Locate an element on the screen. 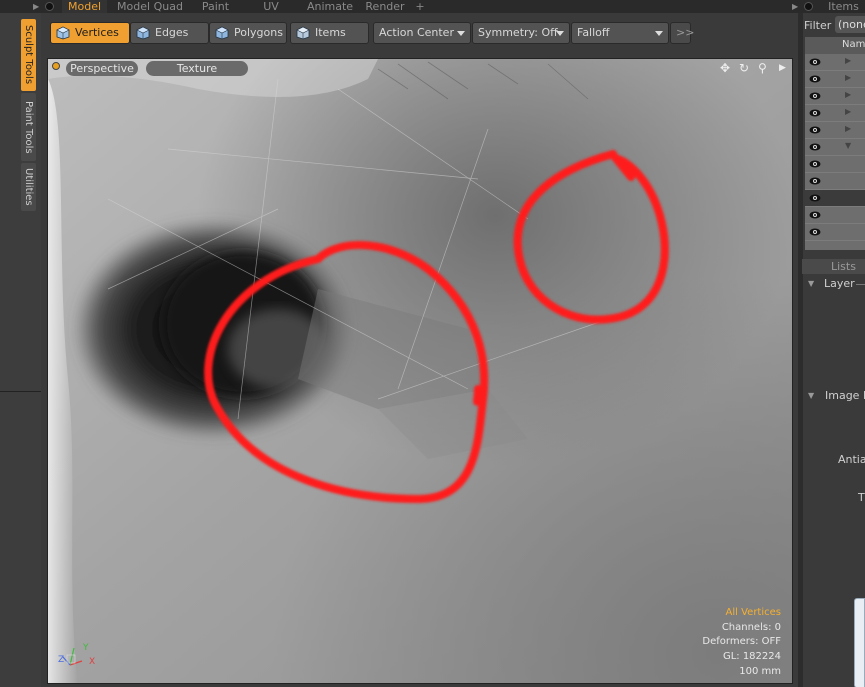  name-column-header: Name is located at coordinates (853, 44).